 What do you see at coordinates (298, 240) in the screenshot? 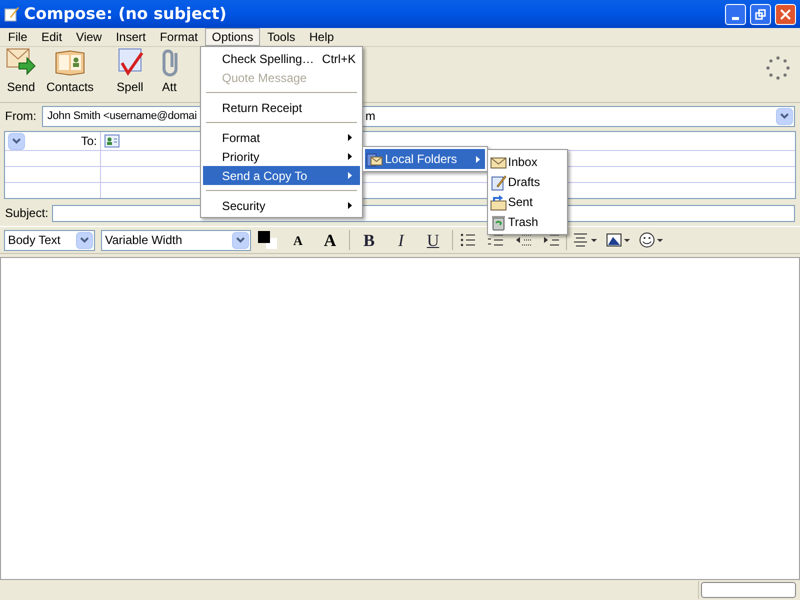
I see `smaller-text-button: A` at bounding box center [298, 240].